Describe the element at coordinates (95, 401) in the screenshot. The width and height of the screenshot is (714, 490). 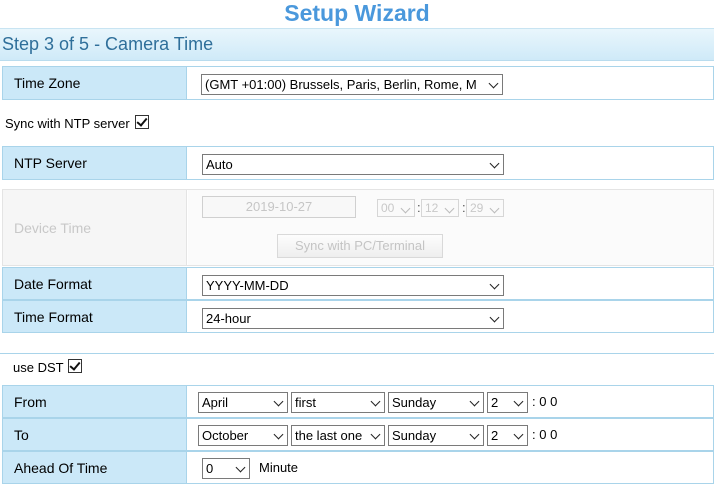
I see `dst-from-label-cell: From` at that location.